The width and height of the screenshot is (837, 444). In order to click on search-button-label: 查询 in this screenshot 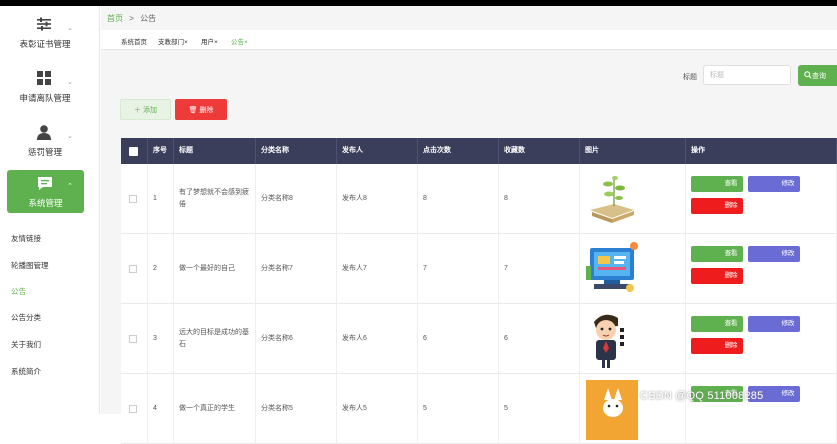, I will do `click(819, 76)`.